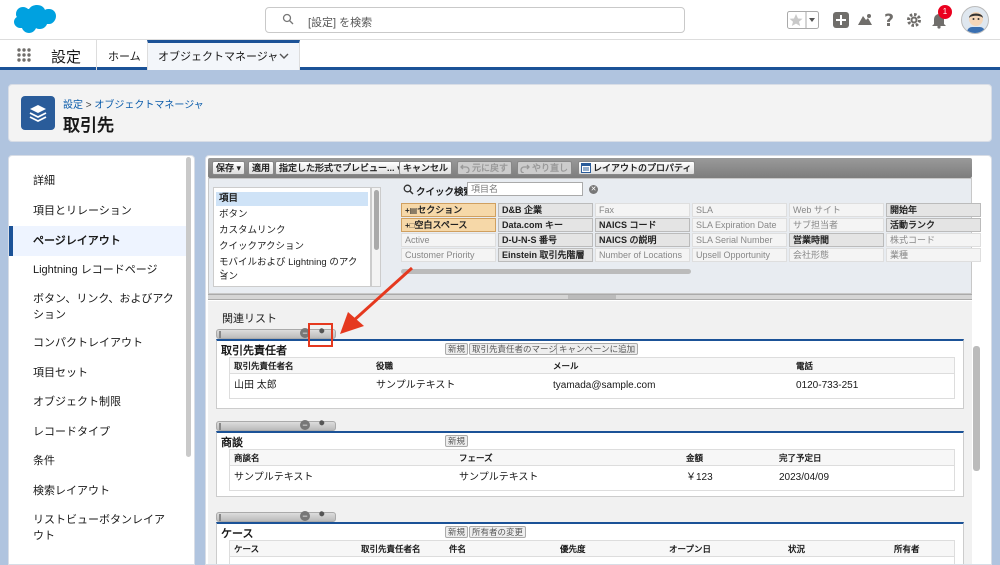  I want to click on quick-find-label: クイック検索, so click(445, 192).